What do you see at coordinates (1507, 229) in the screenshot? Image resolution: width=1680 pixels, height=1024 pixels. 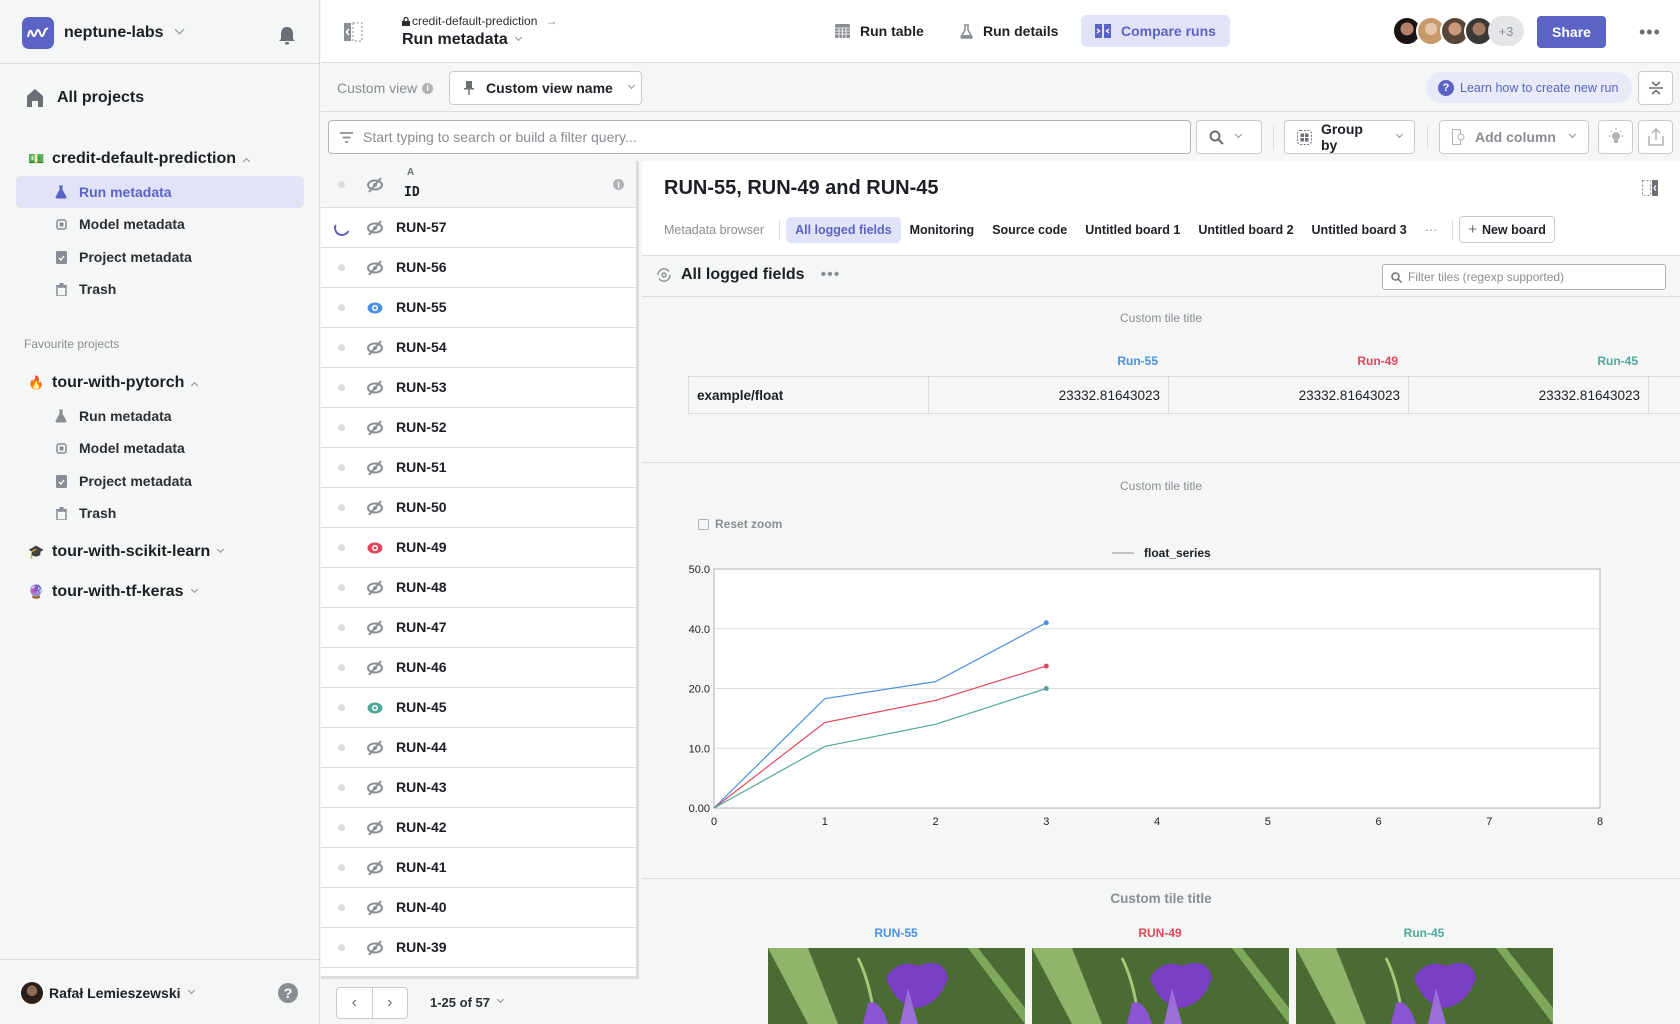 I see `new-board-button: + New board` at bounding box center [1507, 229].